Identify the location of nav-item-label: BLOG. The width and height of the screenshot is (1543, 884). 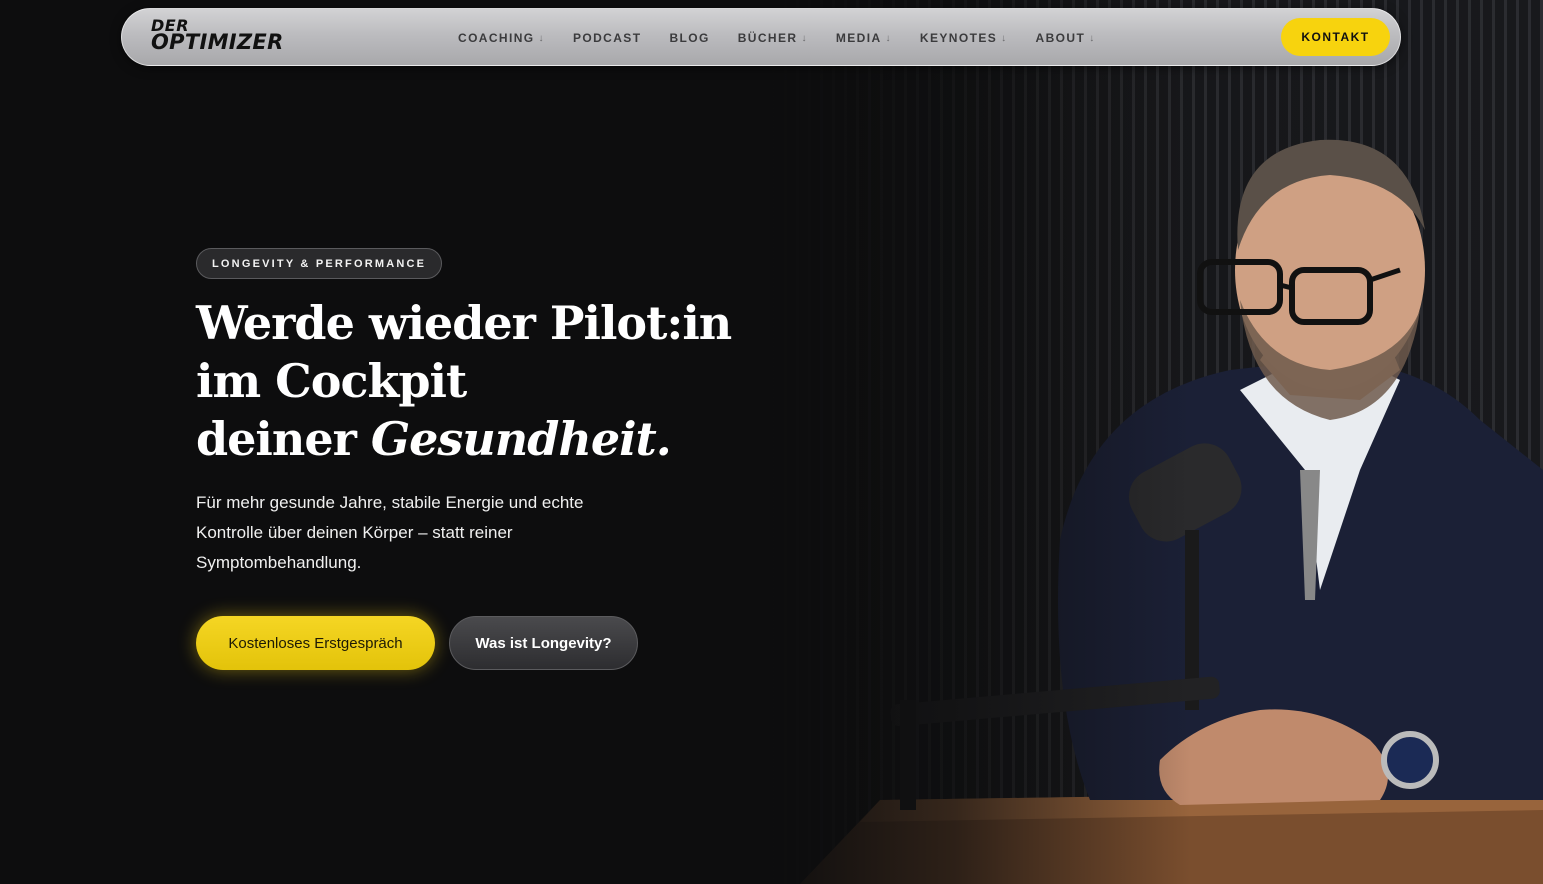
(689, 38).